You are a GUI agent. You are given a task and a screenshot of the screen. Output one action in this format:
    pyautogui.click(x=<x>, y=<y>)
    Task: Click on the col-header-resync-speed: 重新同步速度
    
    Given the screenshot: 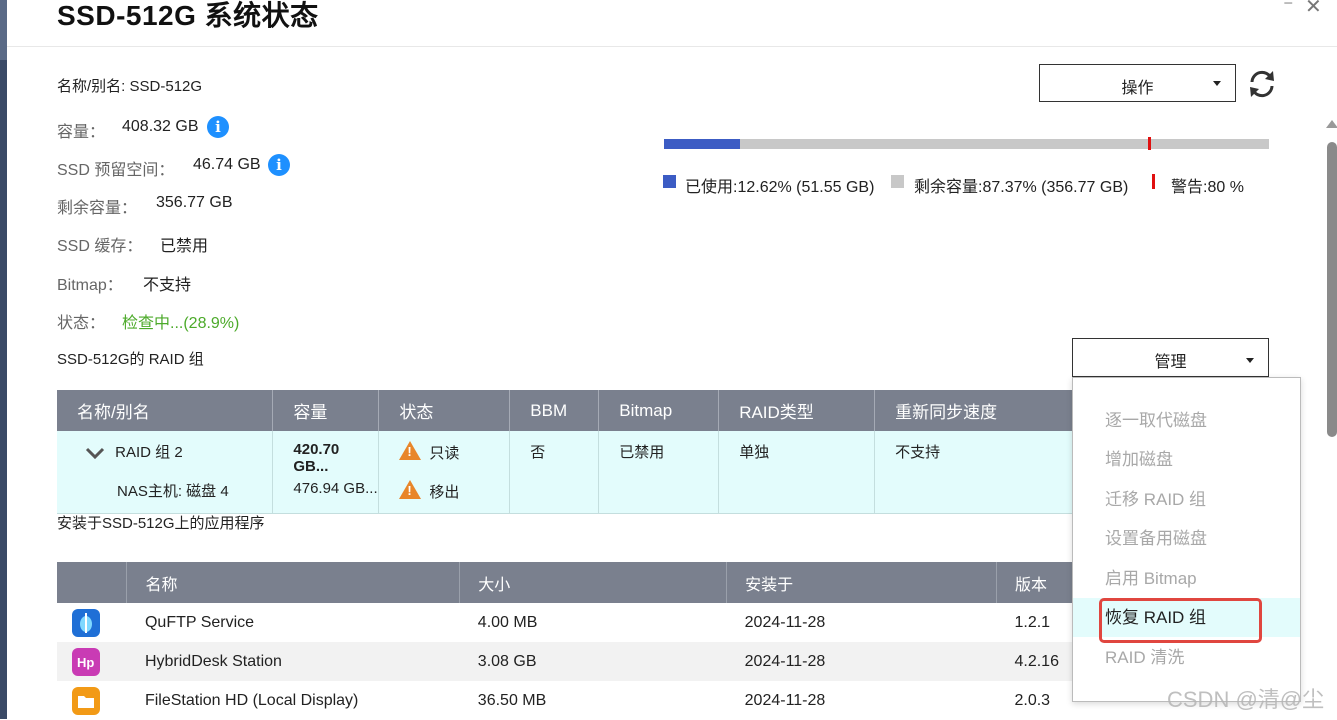 What is the action you would take?
    pyautogui.click(x=976, y=410)
    